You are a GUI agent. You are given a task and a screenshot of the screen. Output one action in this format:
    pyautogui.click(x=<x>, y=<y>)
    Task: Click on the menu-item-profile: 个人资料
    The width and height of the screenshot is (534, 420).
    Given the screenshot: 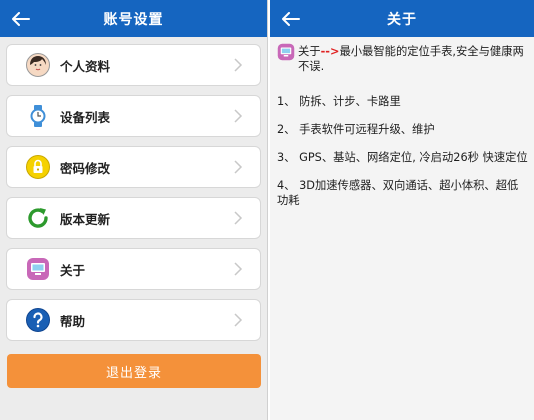 What is the action you would take?
    pyautogui.click(x=133, y=65)
    